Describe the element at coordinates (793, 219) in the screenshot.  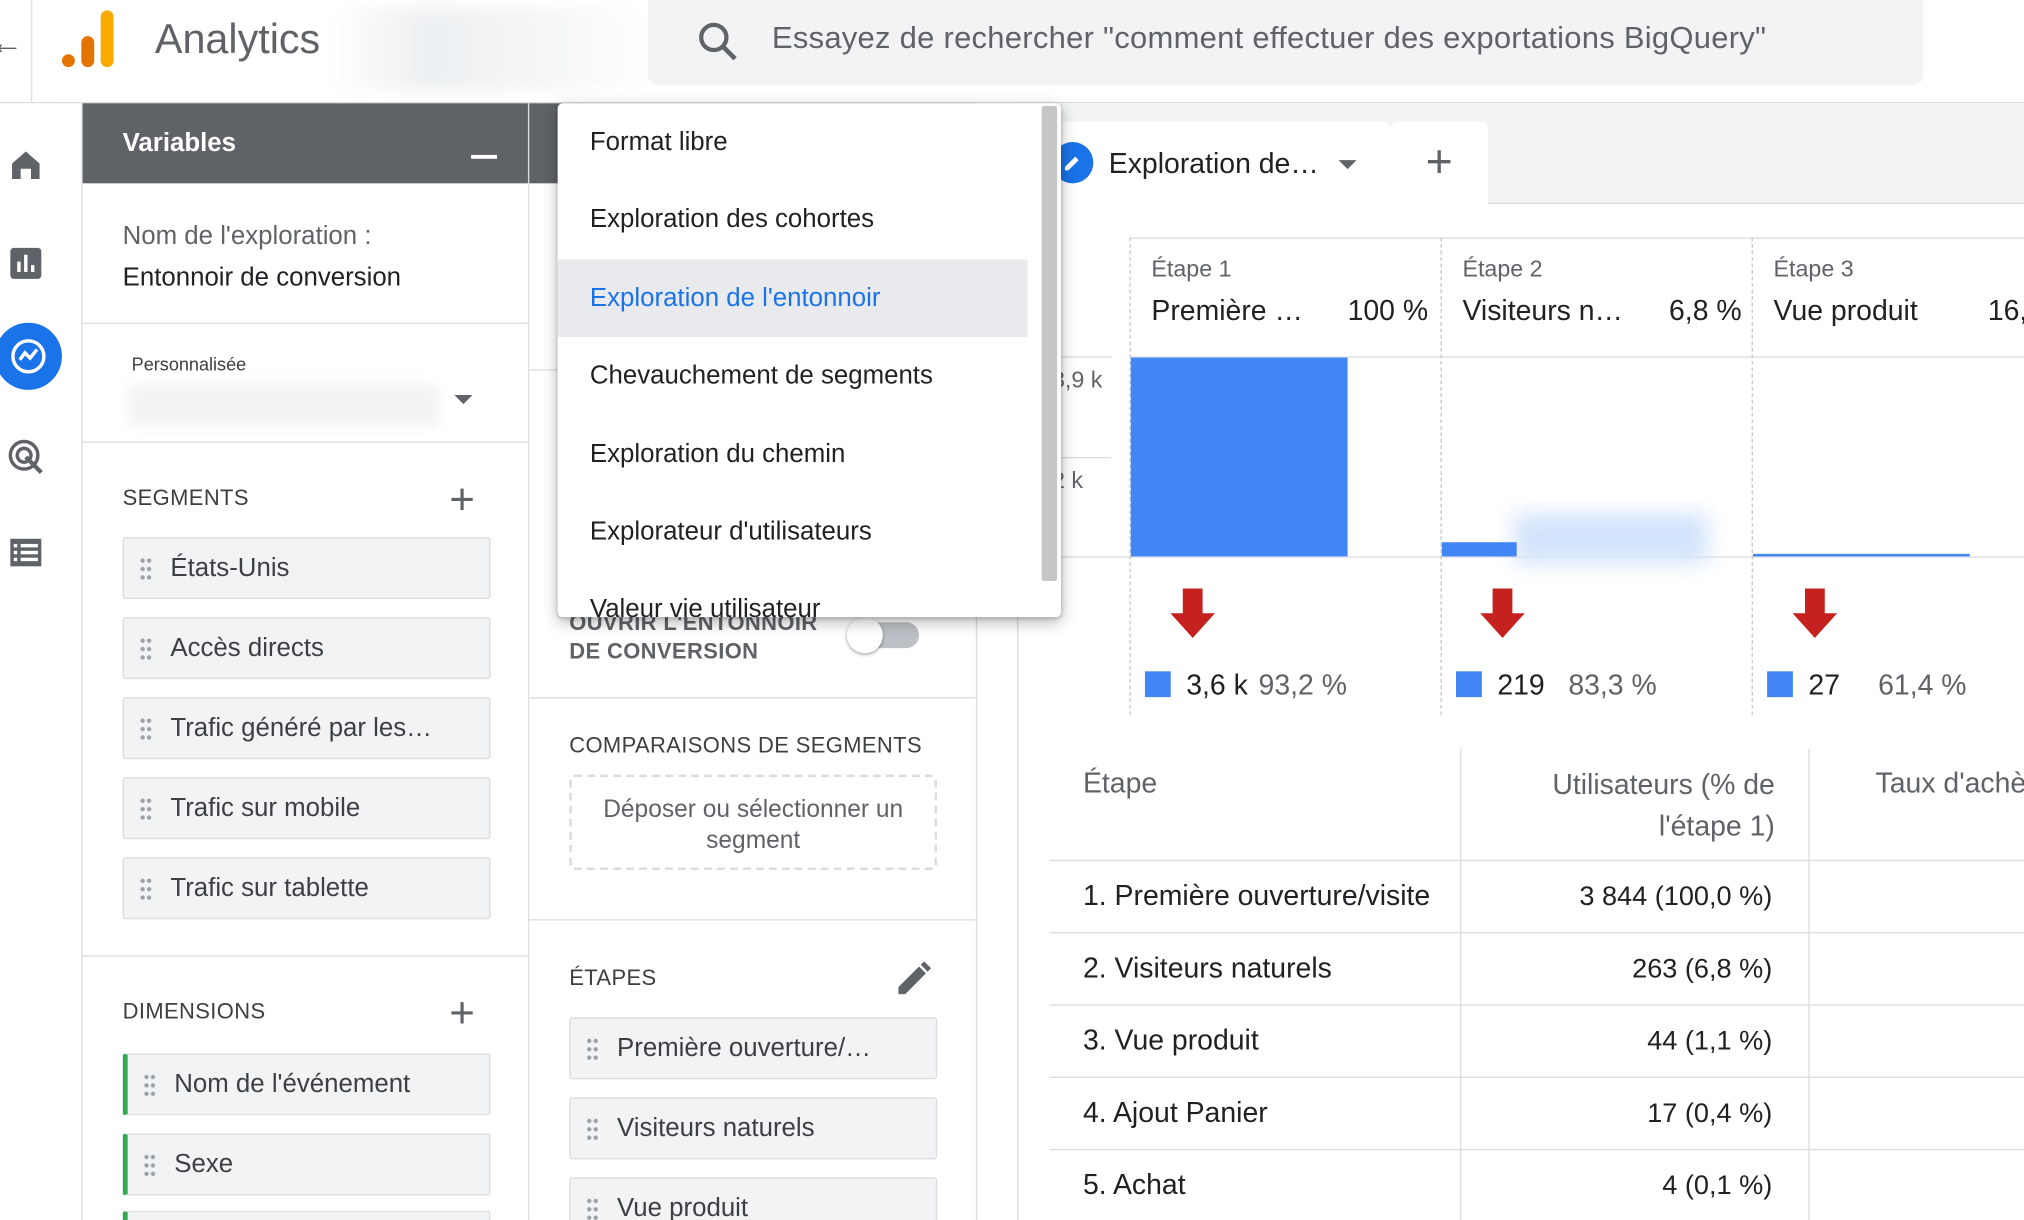
I see `menu-item-cohort: Exploration des cohortes` at that location.